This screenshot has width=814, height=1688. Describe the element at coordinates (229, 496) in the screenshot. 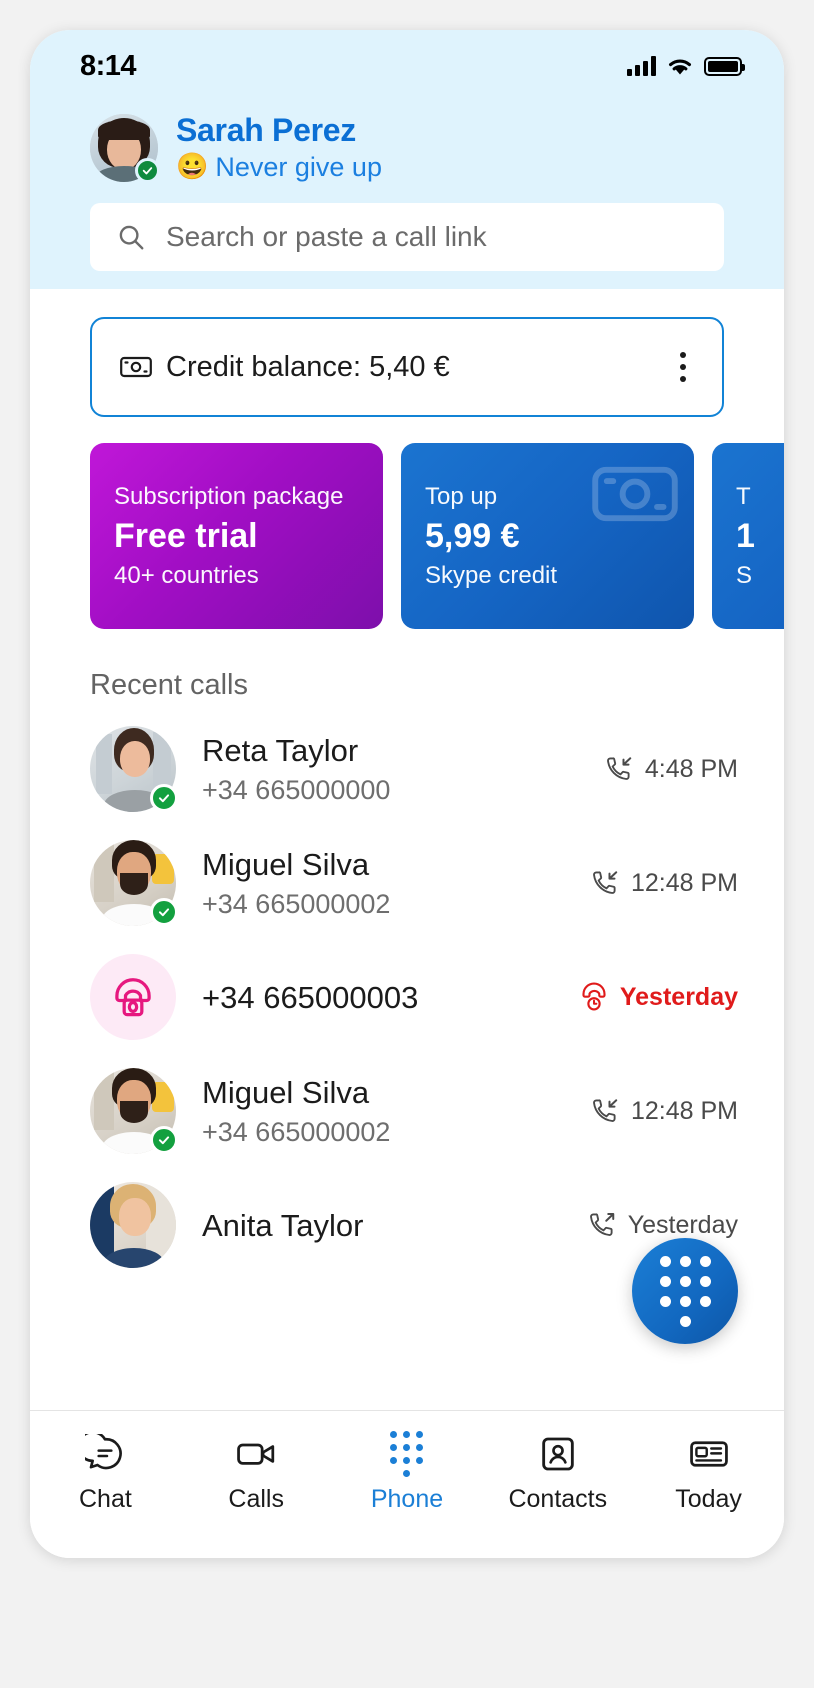

I see `promo-card-top: Subscription package` at that location.